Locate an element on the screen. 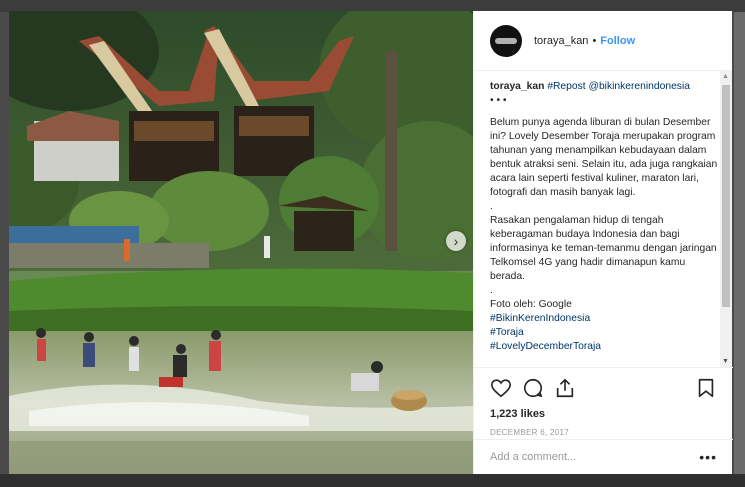 The height and width of the screenshot is (487, 745). hashtag-link: #Toraja is located at coordinates (604, 333).